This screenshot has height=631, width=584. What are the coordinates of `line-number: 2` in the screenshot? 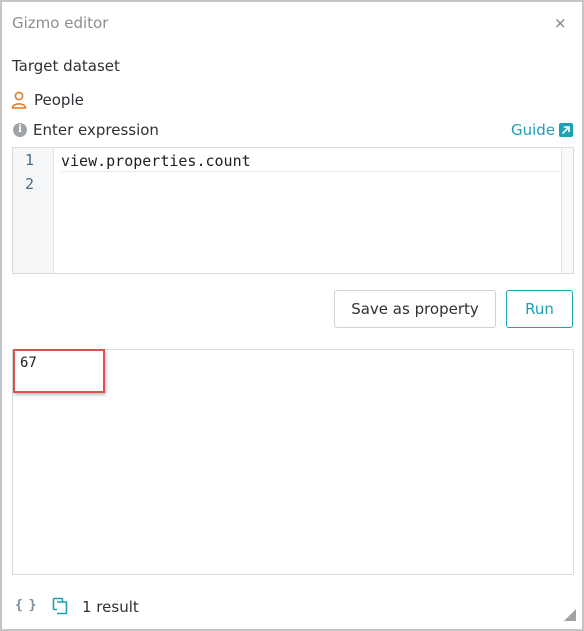 It's located at (30, 184).